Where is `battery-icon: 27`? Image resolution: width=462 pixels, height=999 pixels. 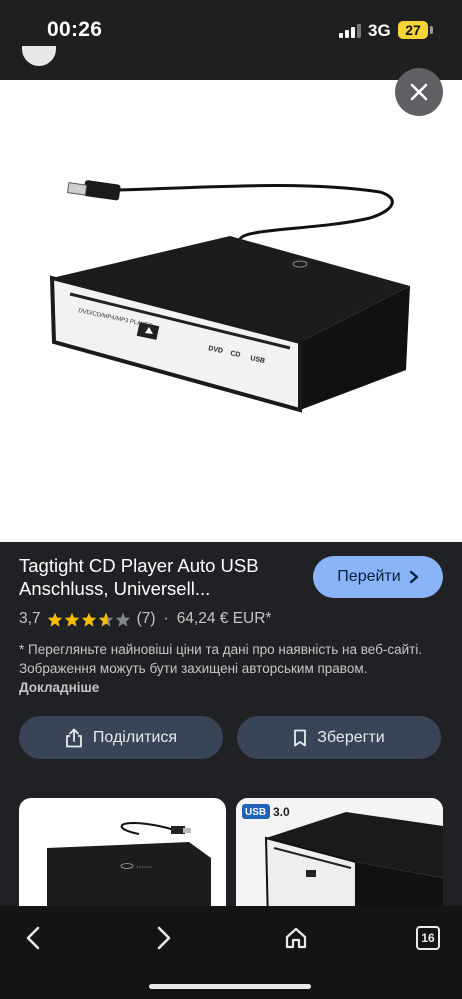 battery-icon: 27 is located at coordinates (413, 30).